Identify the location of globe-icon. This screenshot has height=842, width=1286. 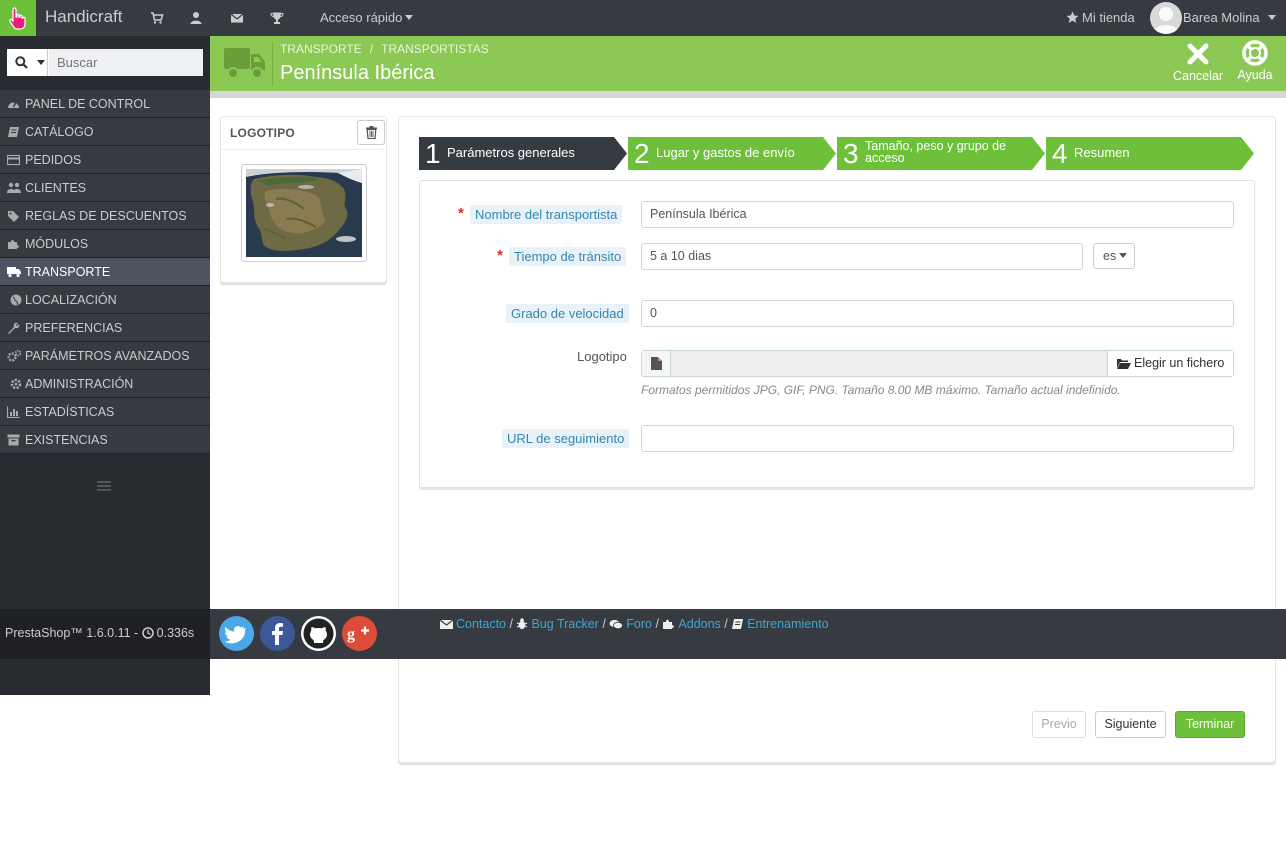
(16, 300).